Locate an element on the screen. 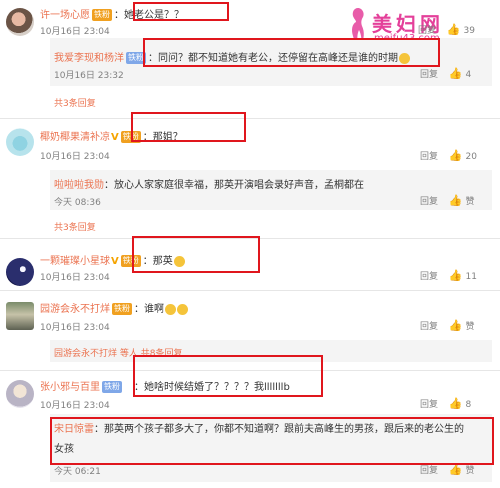 Image resolution: width=500 pixels, height=488 pixels. like-count: 8 is located at coordinates (468, 405).